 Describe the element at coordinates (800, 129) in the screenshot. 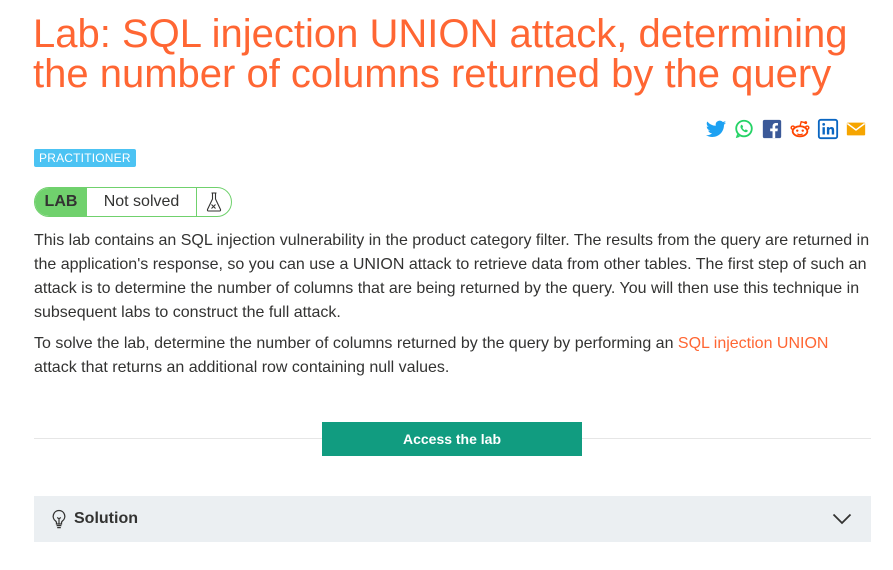

I see `reddit-icon` at that location.